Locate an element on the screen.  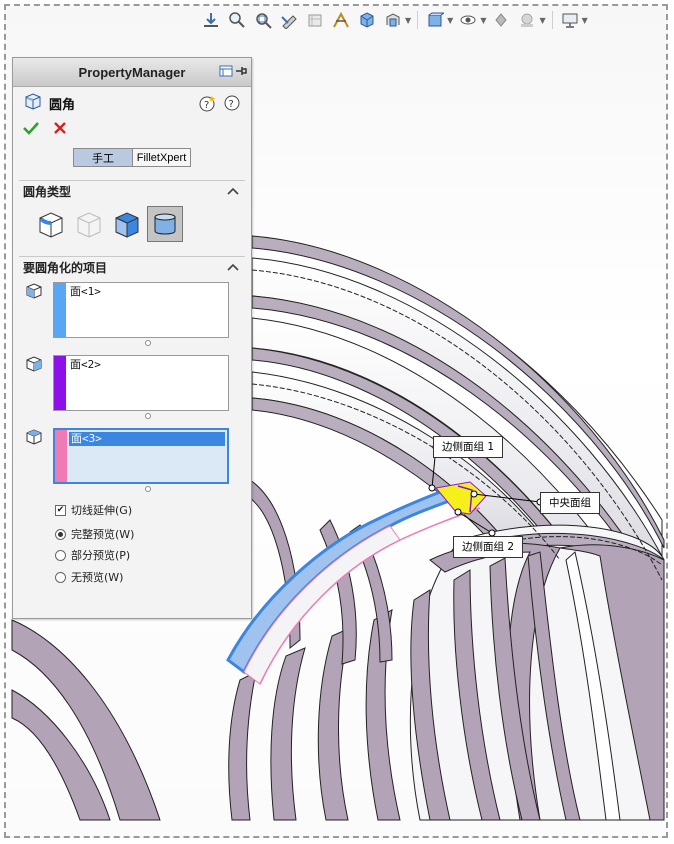
side-face-set-2-selection-box: 面<3> is located at coordinates (141, 456).